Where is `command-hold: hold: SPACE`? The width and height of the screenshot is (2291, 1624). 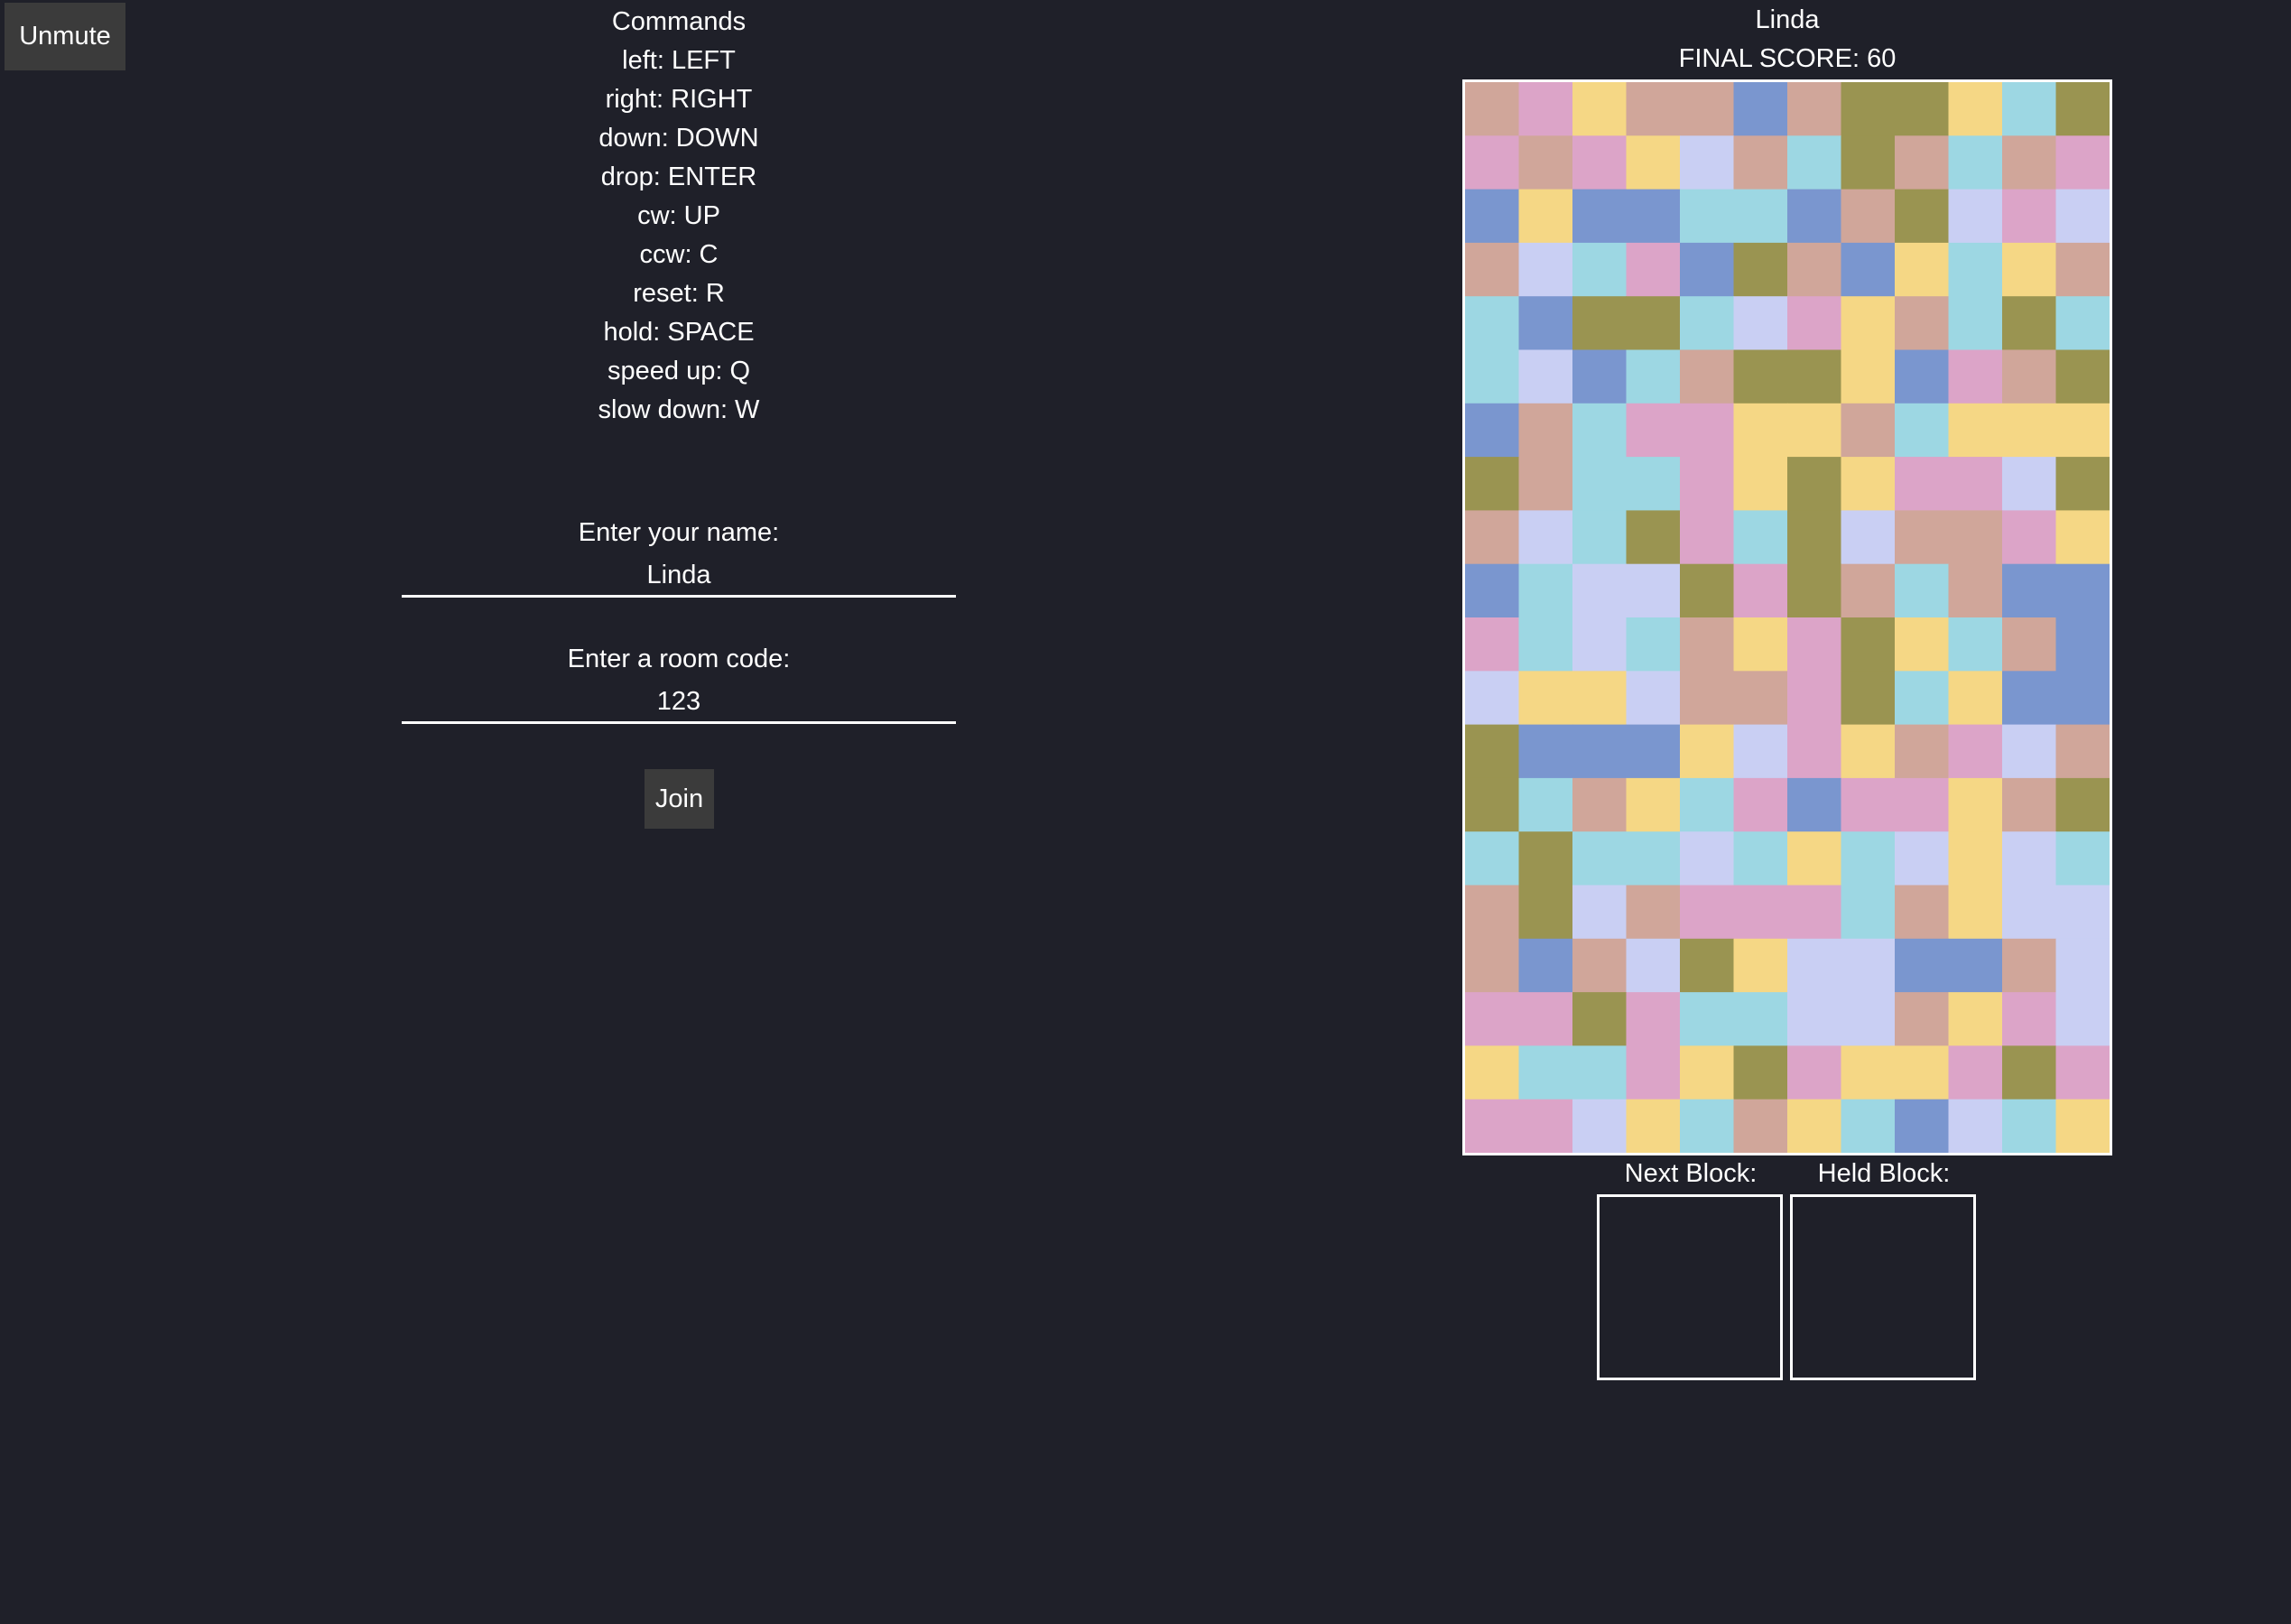
command-hold: hold: SPACE is located at coordinates (679, 332).